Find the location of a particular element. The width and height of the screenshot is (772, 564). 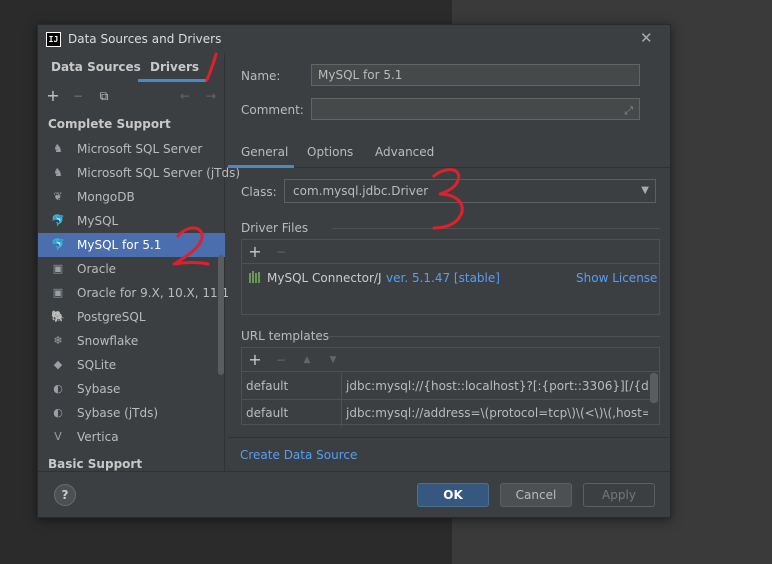

tab-options: Options is located at coordinates (330, 152).